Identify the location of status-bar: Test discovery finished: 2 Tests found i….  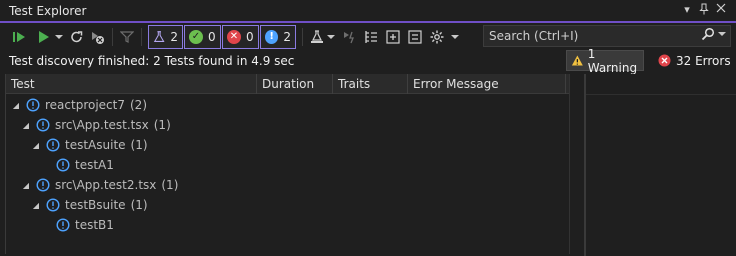
(368, 61).